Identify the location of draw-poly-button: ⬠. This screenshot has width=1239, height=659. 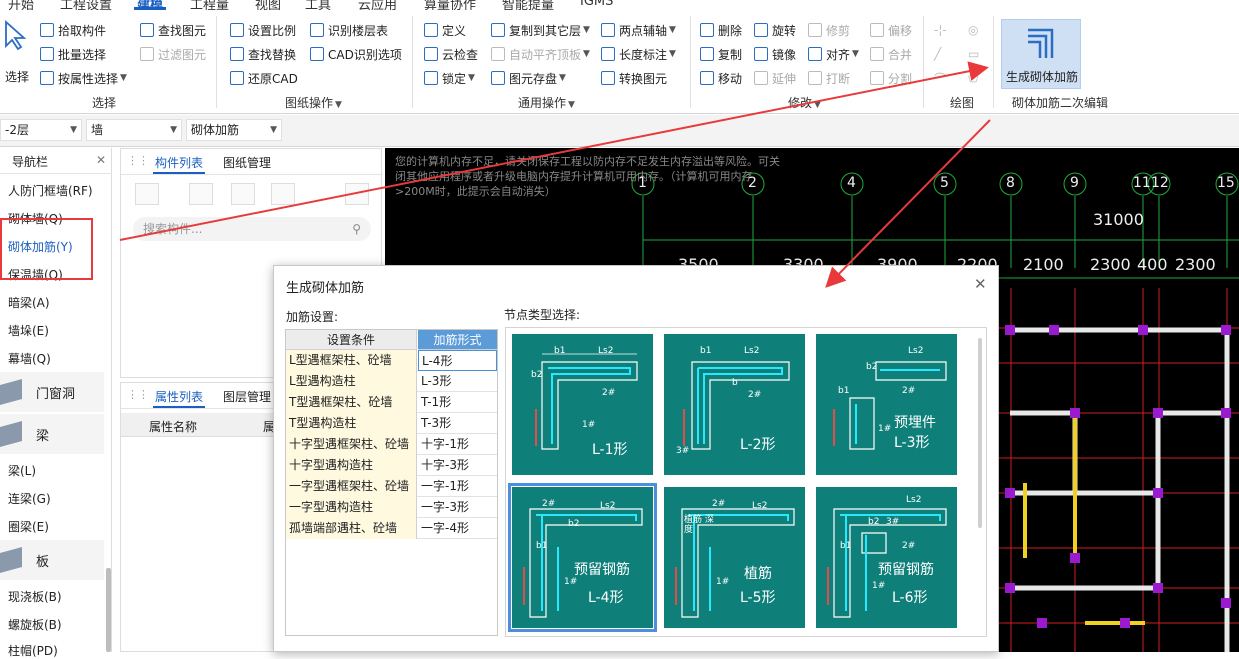
(973, 78).